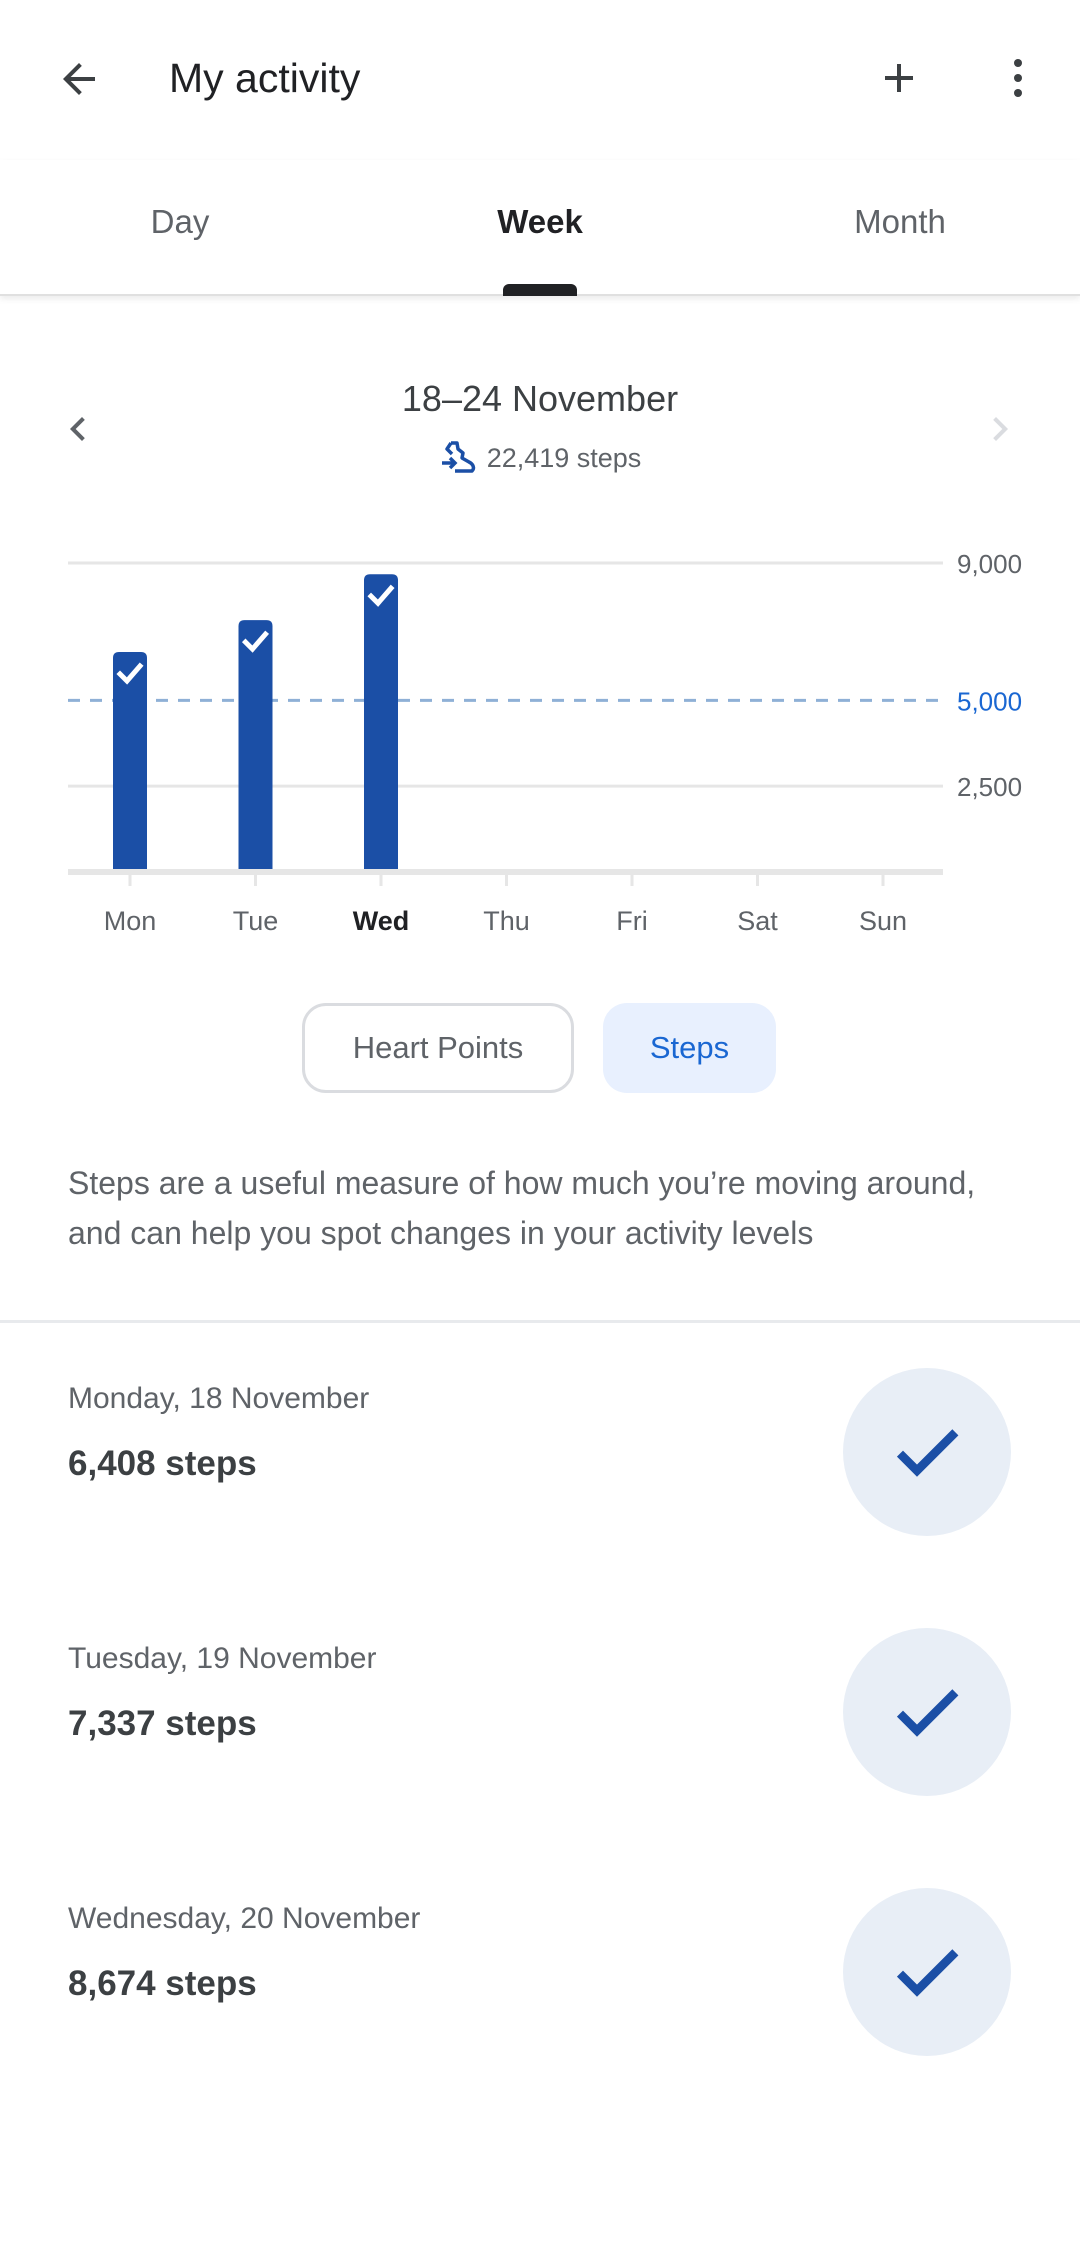 Image resolution: width=1080 pixels, height=2260 pixels. What do you see at coordinates (162, 1723) in the screenshot?
I see `day-steps: 7,337 steps` at bounding box center [162, 1723].